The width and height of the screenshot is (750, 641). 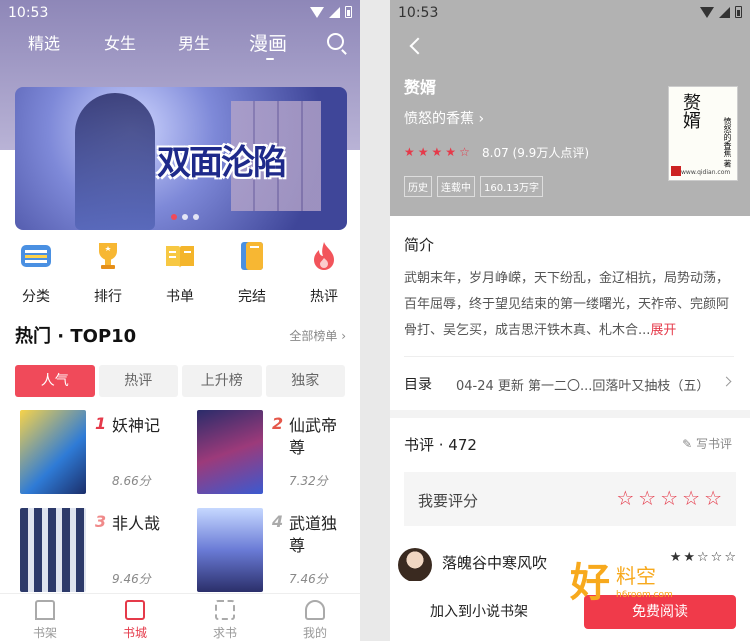 What do you see at coordinates (511, 186) in the screenshot?
I see `tag: 160.13万字` at bounding box center [511, 186].